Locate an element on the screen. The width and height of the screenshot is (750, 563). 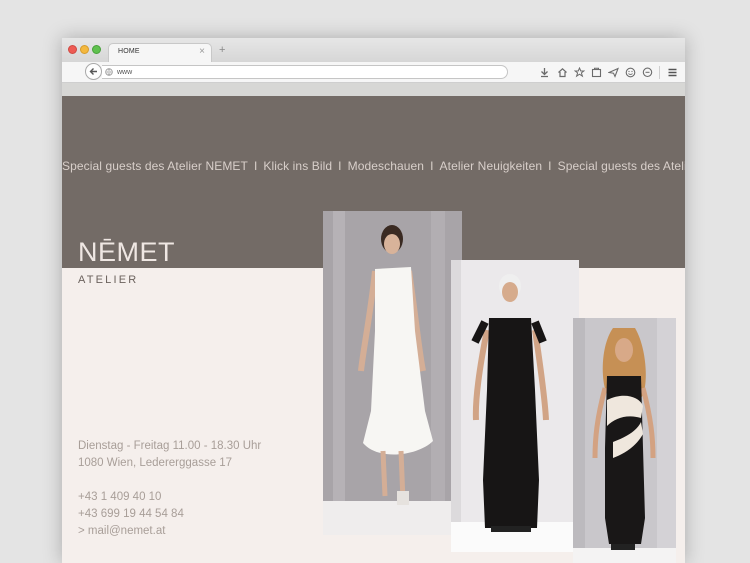
minimize-window-button is located at coordinates (84, 49).